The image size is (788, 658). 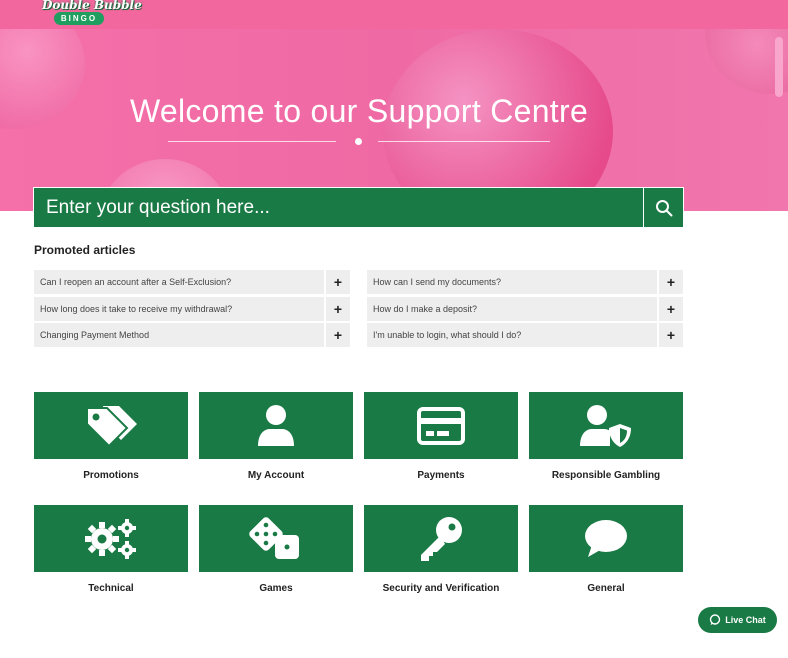 I want to click on live-chat-label: Live Chat, so click(x=745, y=620).